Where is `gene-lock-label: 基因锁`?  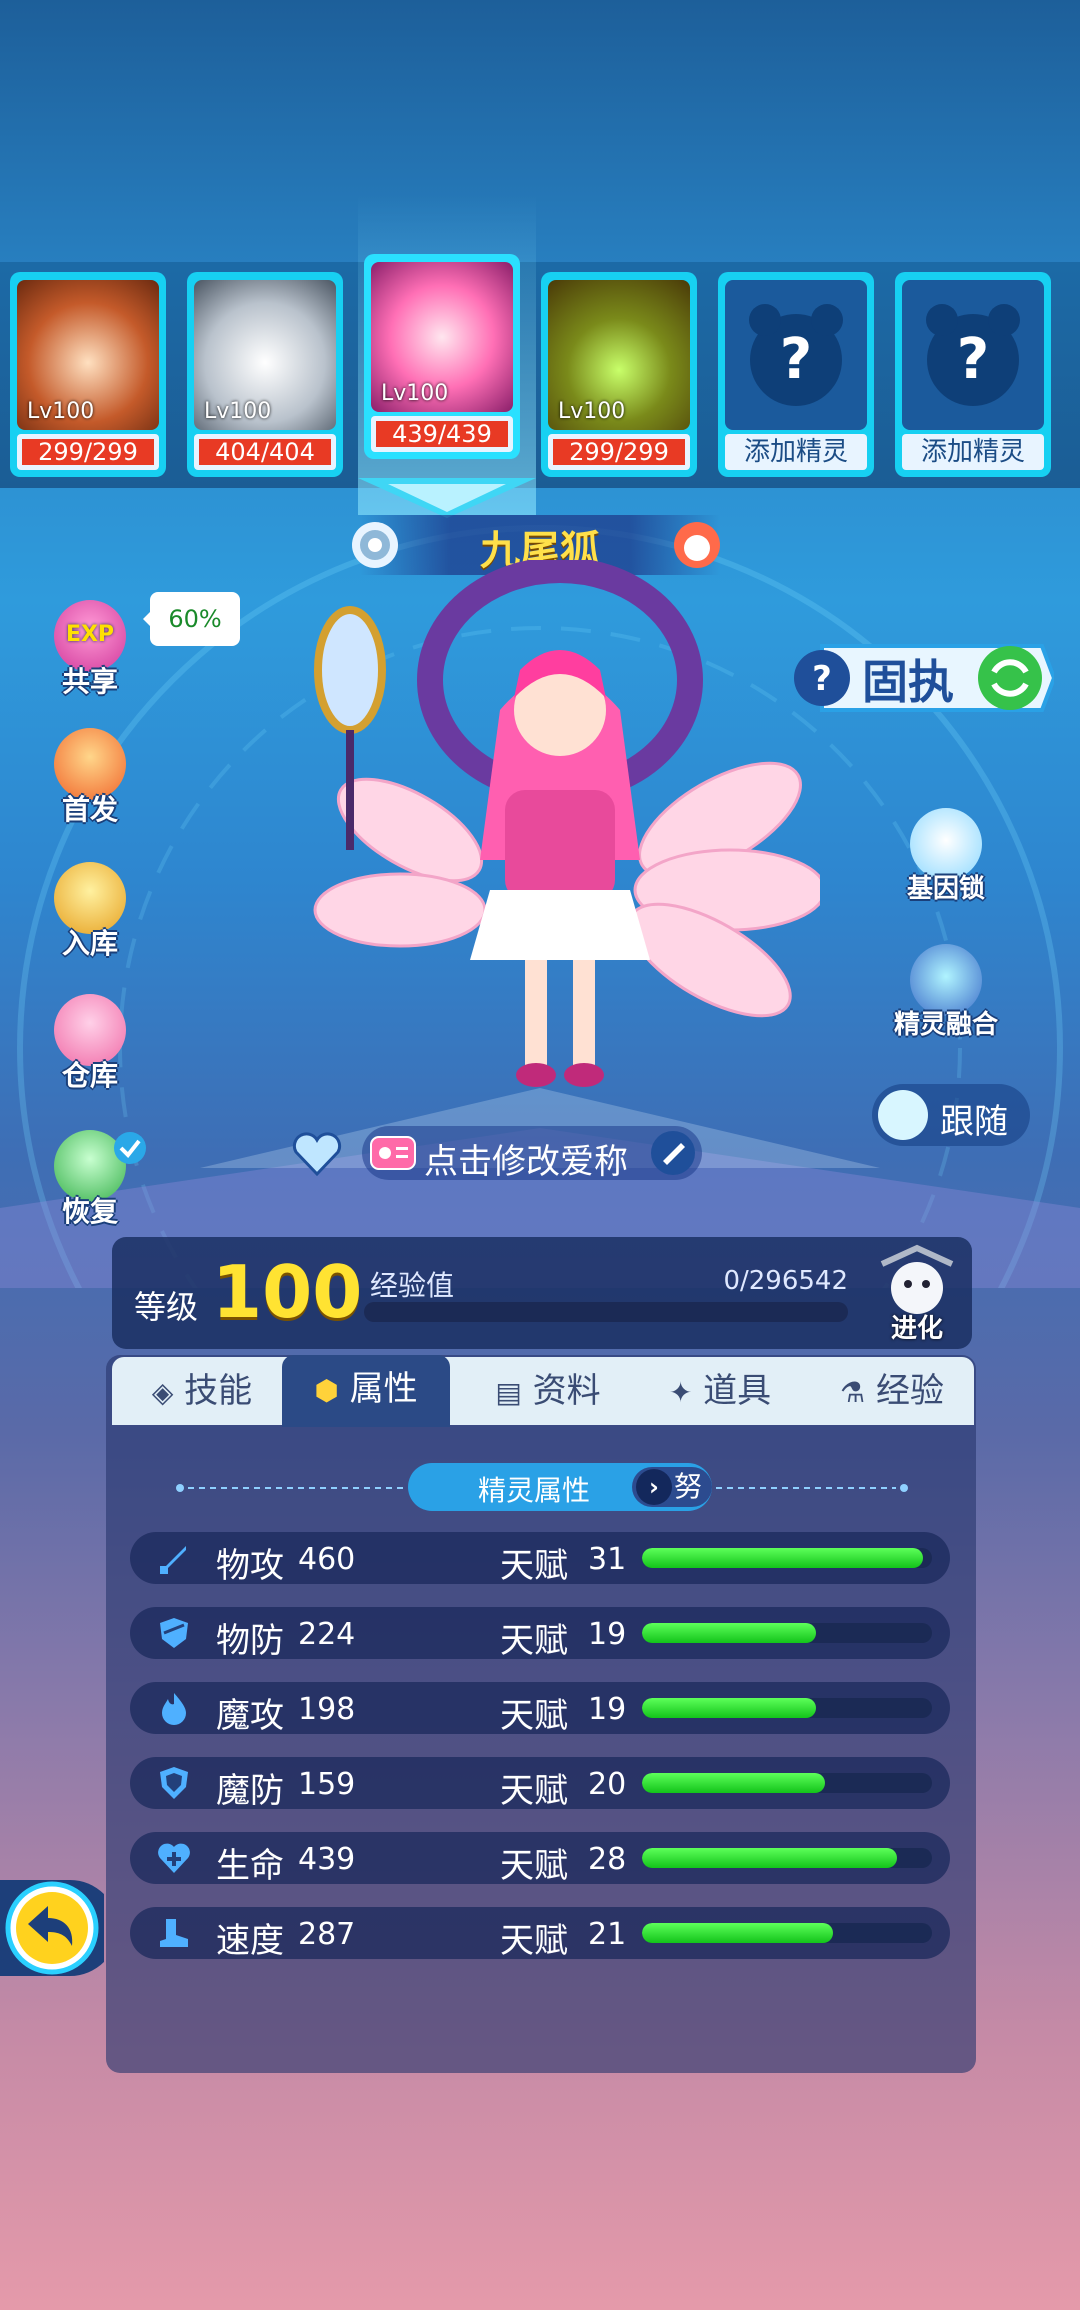 gene-lock-label: 基因锁 is located at coordinates (945, 889).